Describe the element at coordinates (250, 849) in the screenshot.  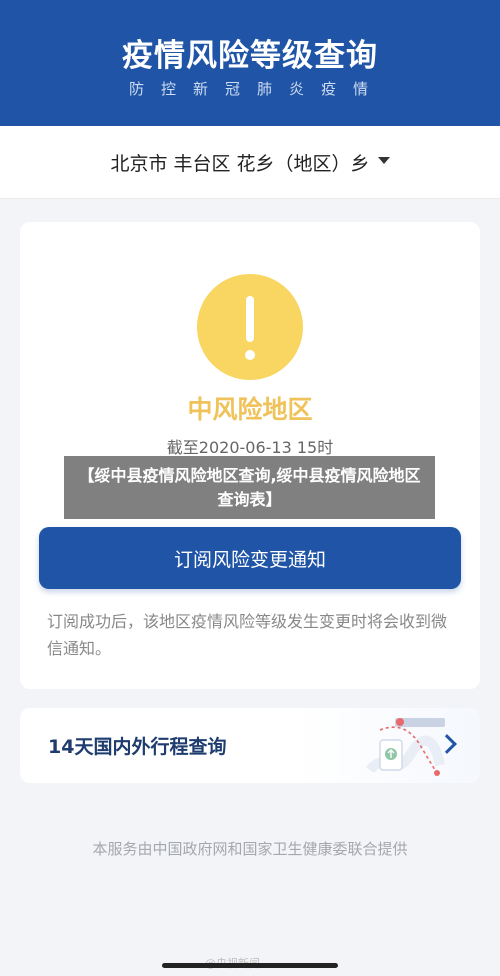
I see `footer-note: 本服务由中国政府网和国家卫生健康委联合提供` at that location.